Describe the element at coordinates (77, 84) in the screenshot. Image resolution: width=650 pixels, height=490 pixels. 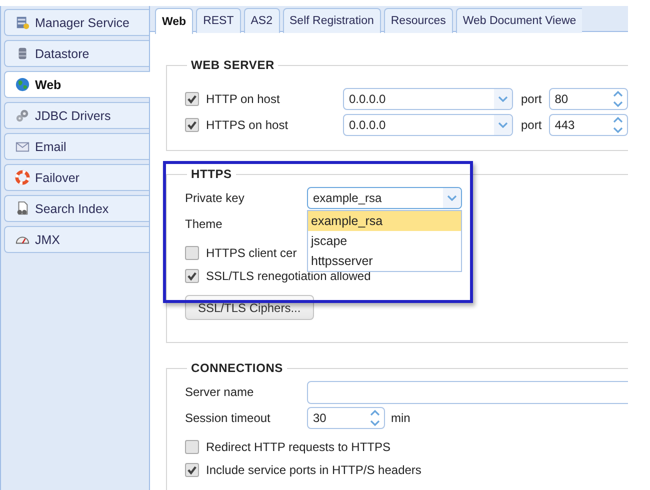
I see `sidebar-item: Web` at that location.